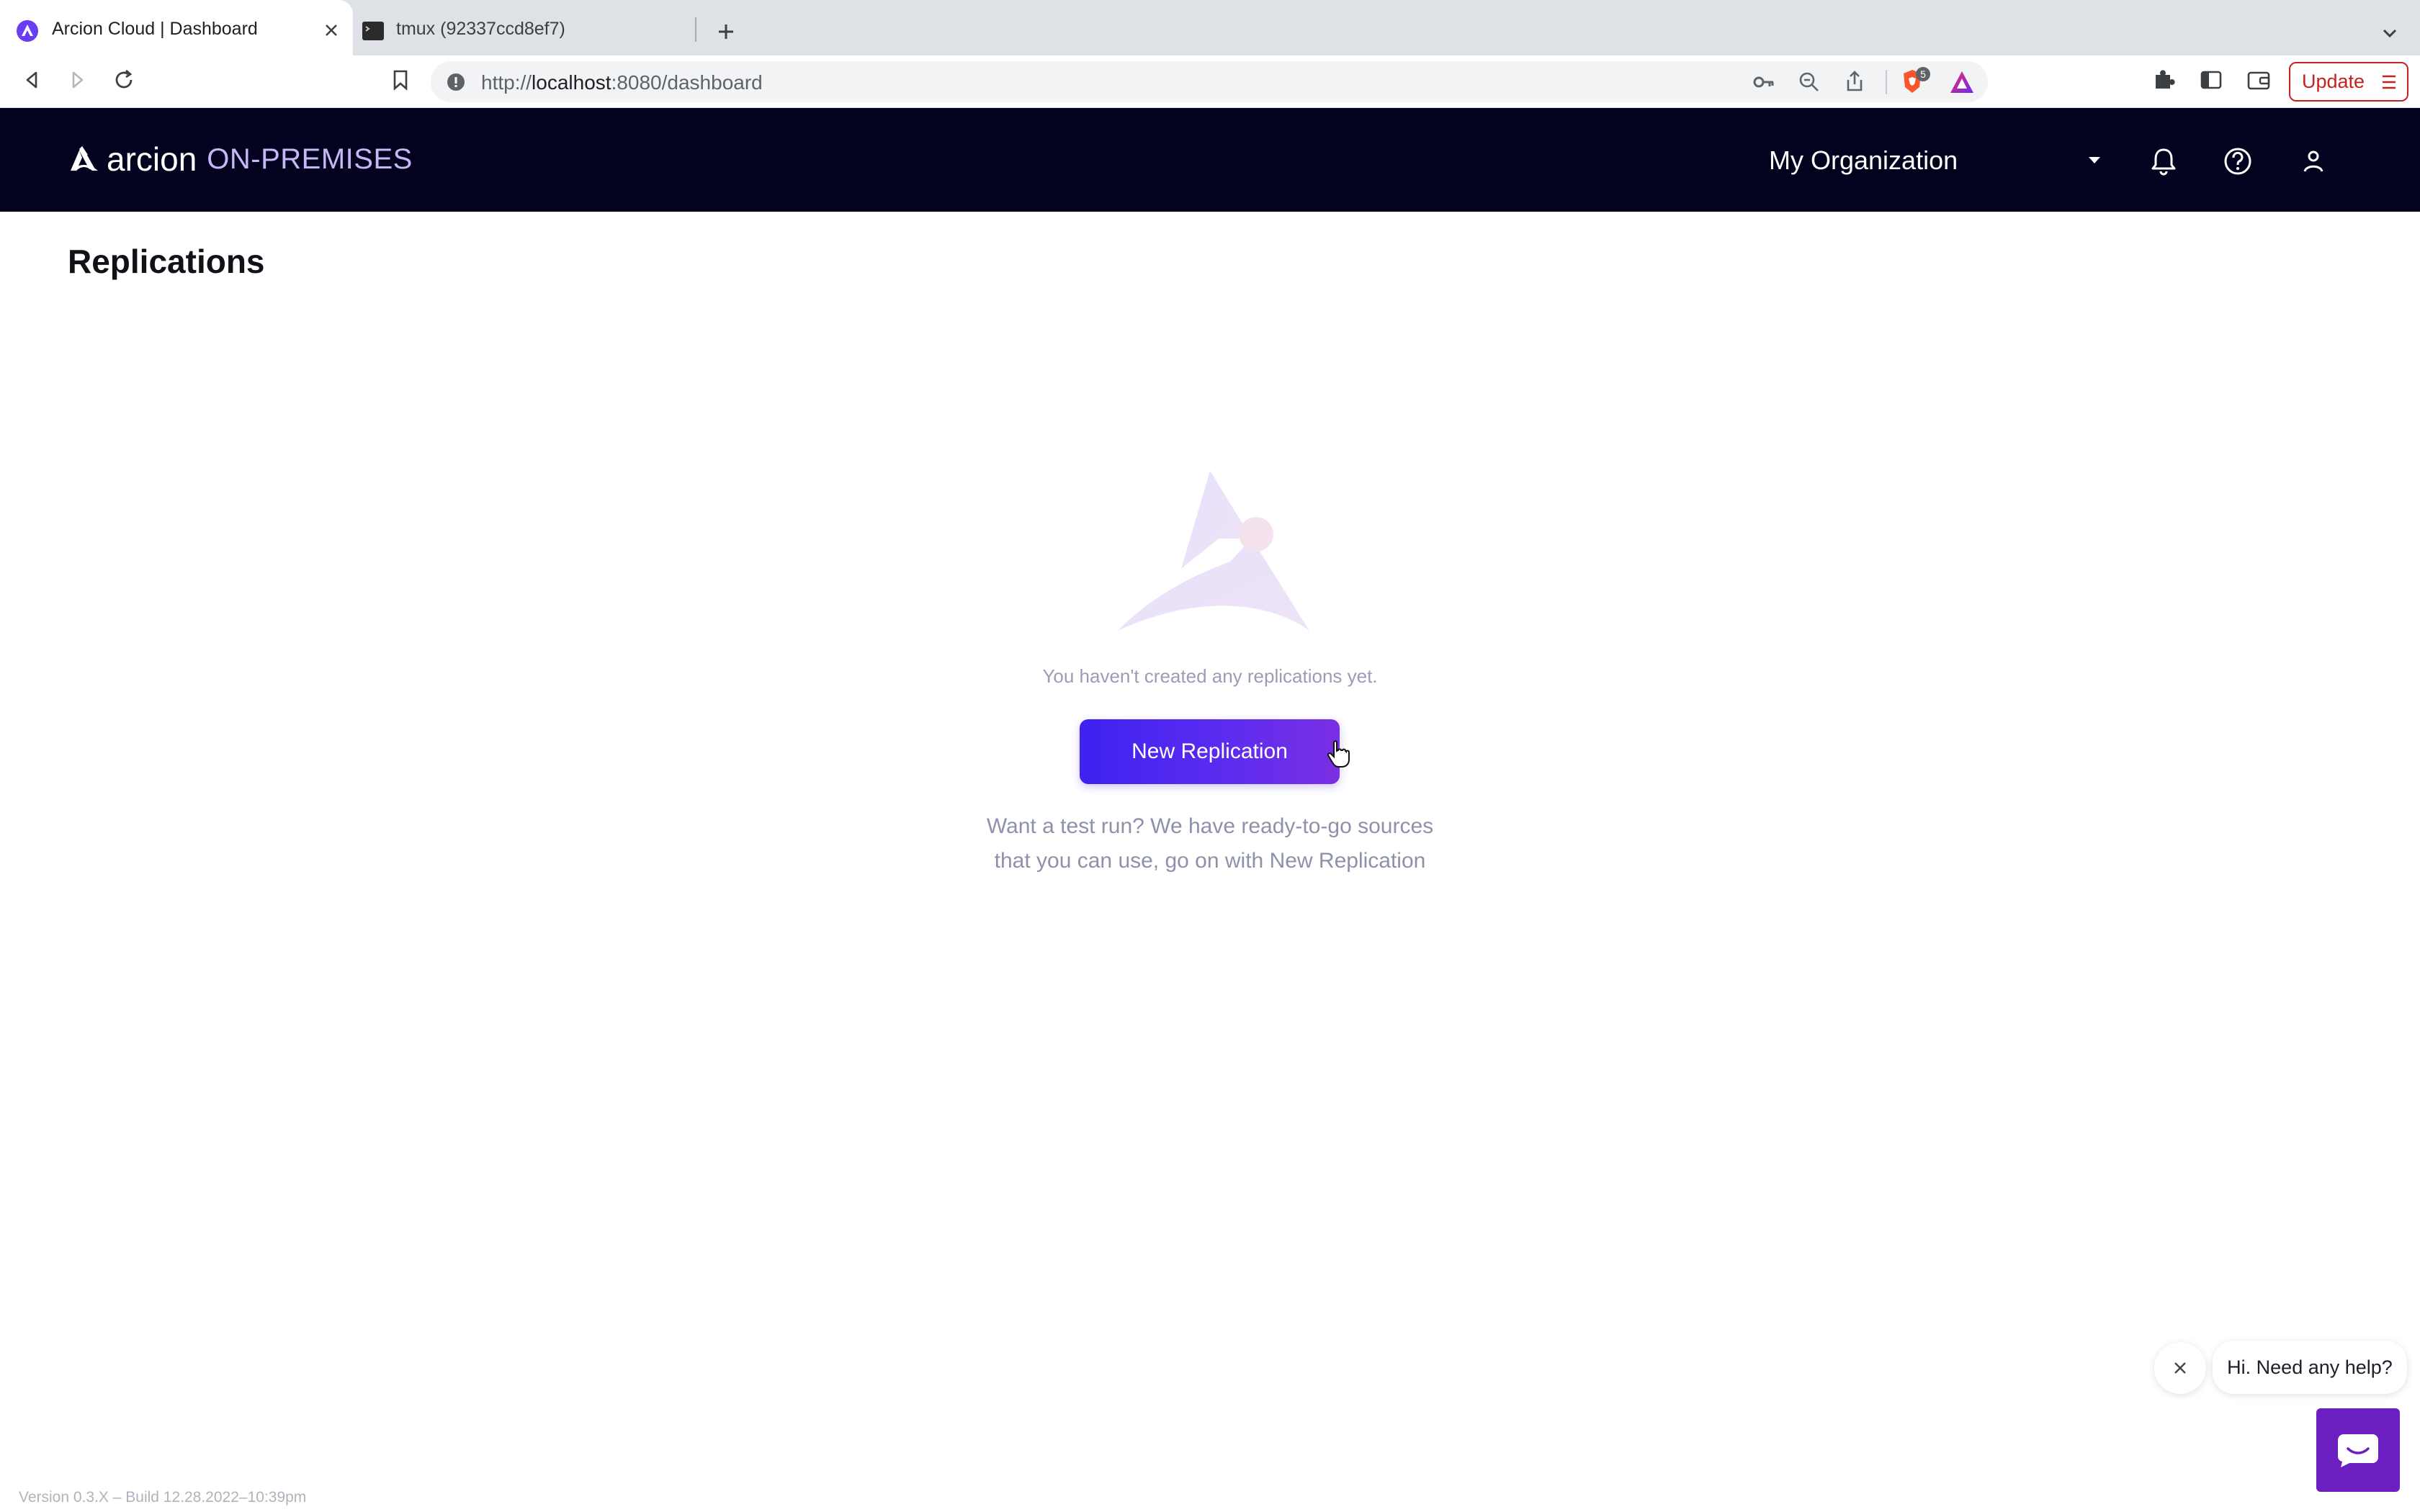  I want to click on hamburger-menu-icon, so click(2389, 82).